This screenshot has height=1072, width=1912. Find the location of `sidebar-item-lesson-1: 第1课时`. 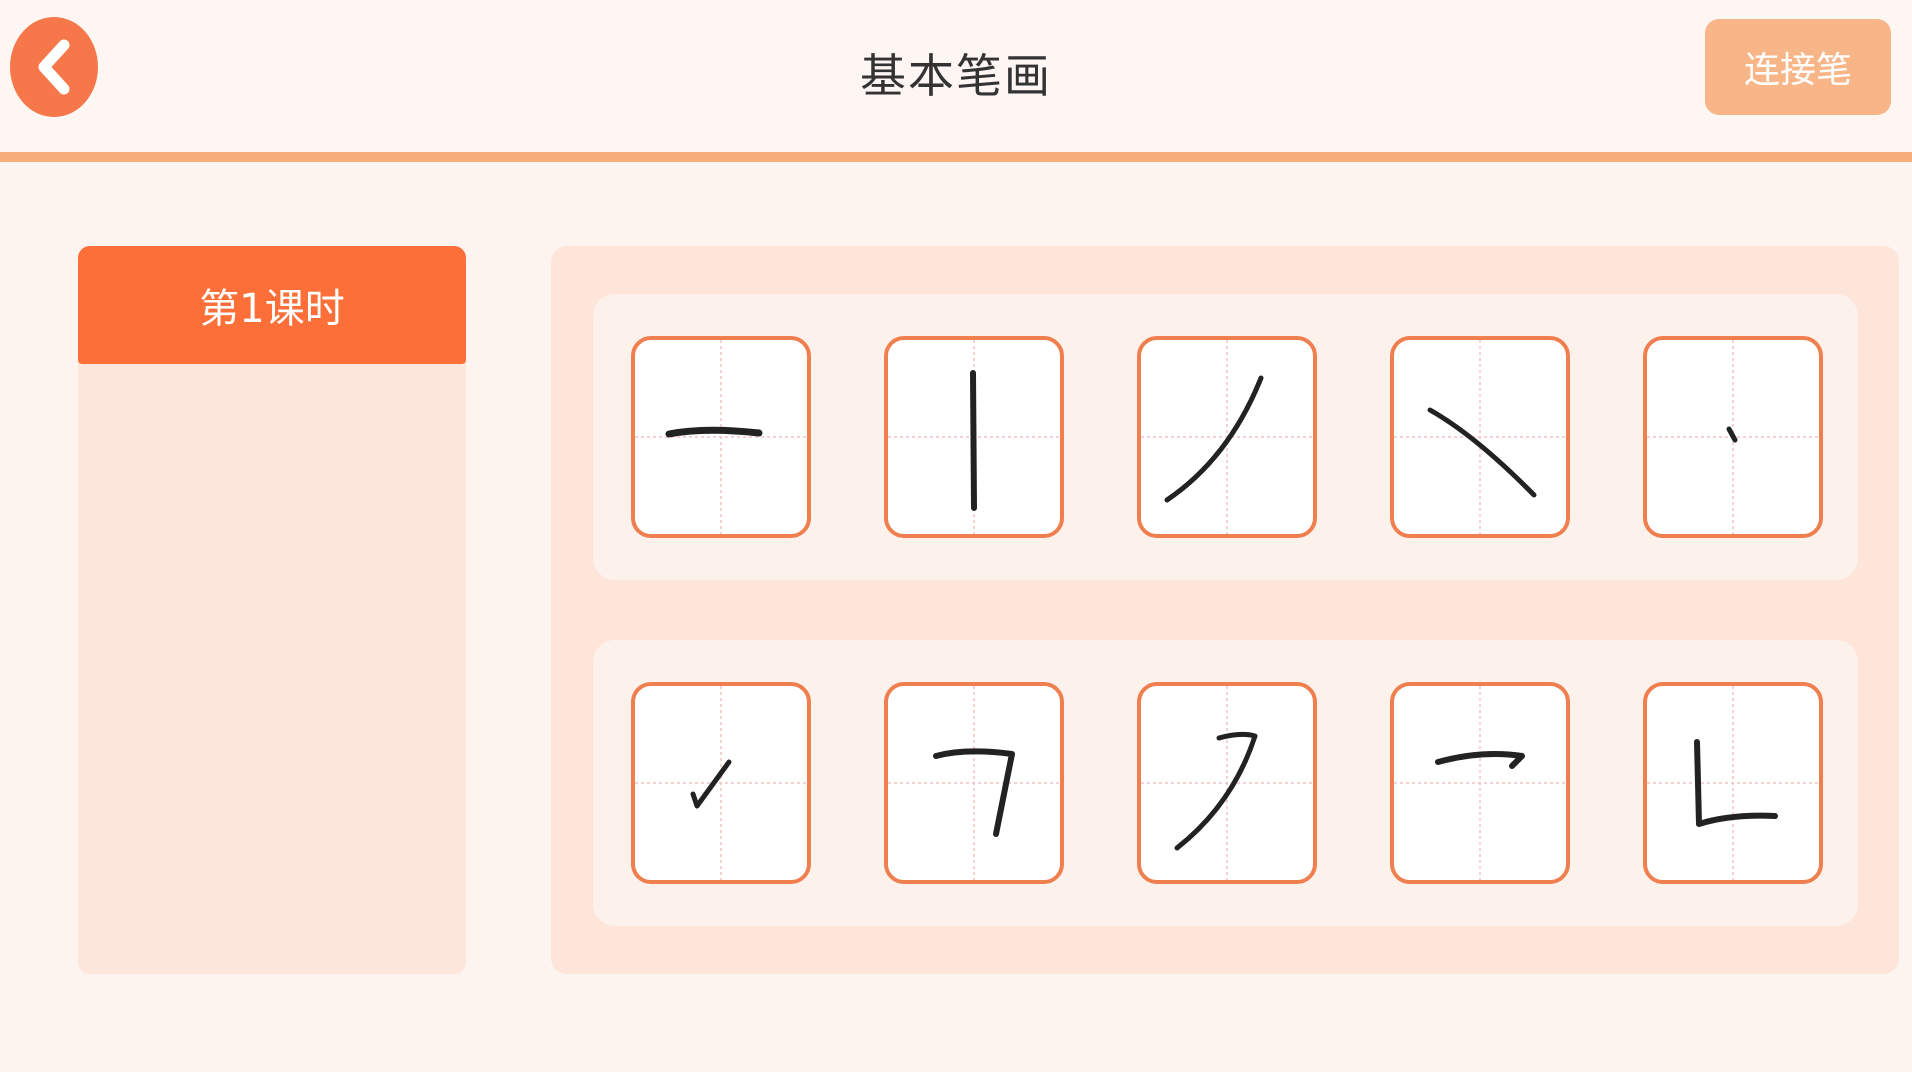

sidebar-item-lesson-1: 第1课时 is located at coordinates (272, 305).